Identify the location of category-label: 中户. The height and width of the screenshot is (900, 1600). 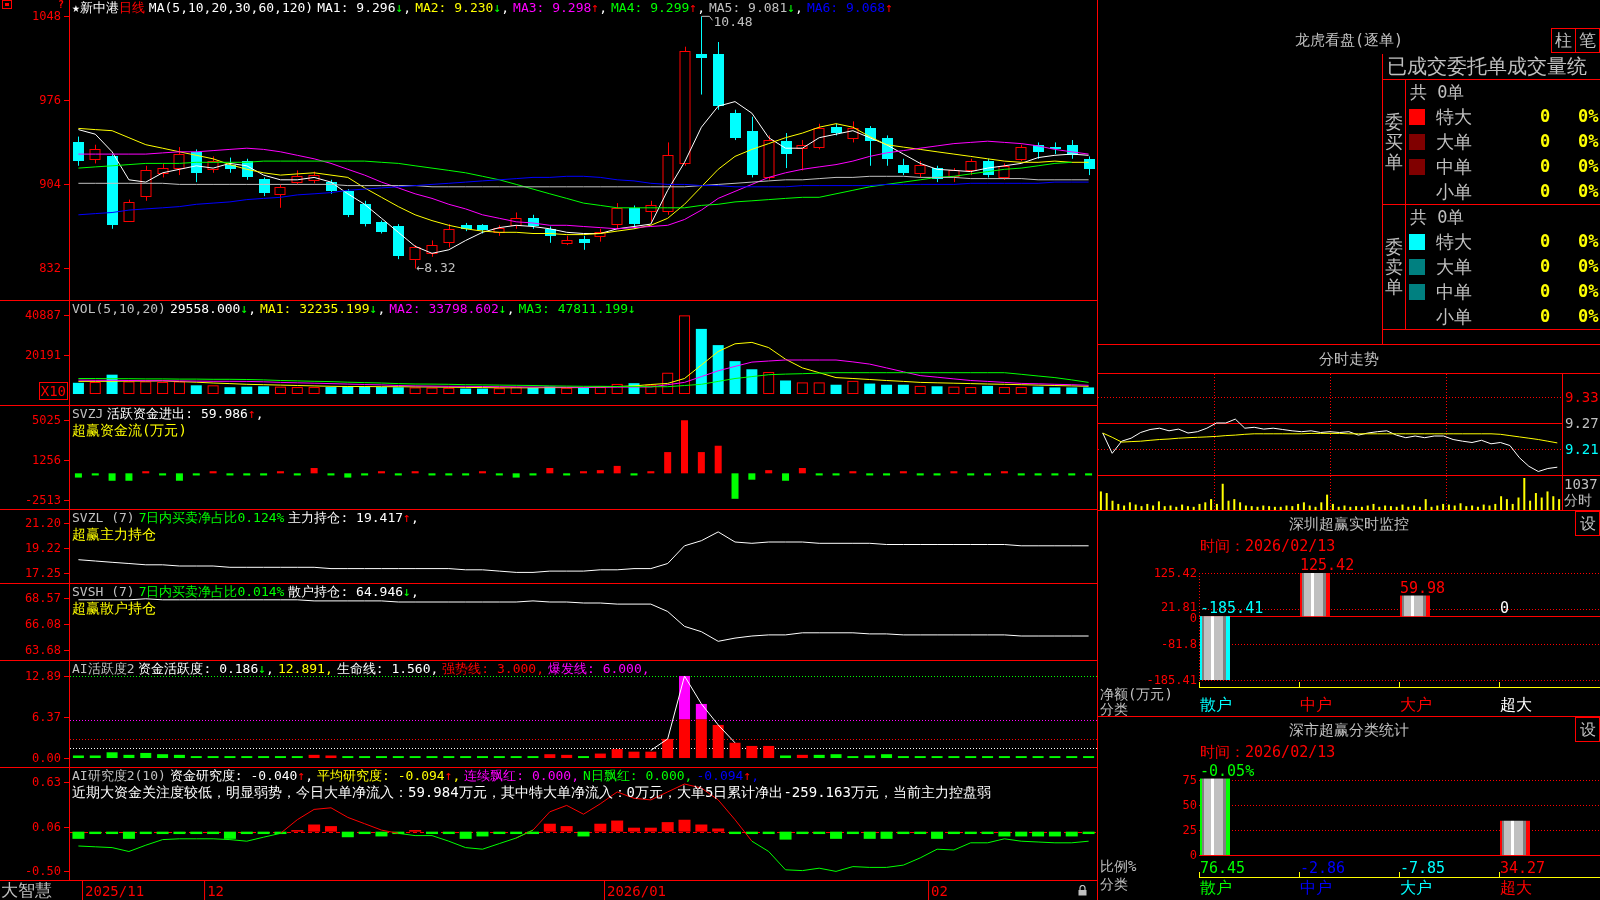
(1315, 888).